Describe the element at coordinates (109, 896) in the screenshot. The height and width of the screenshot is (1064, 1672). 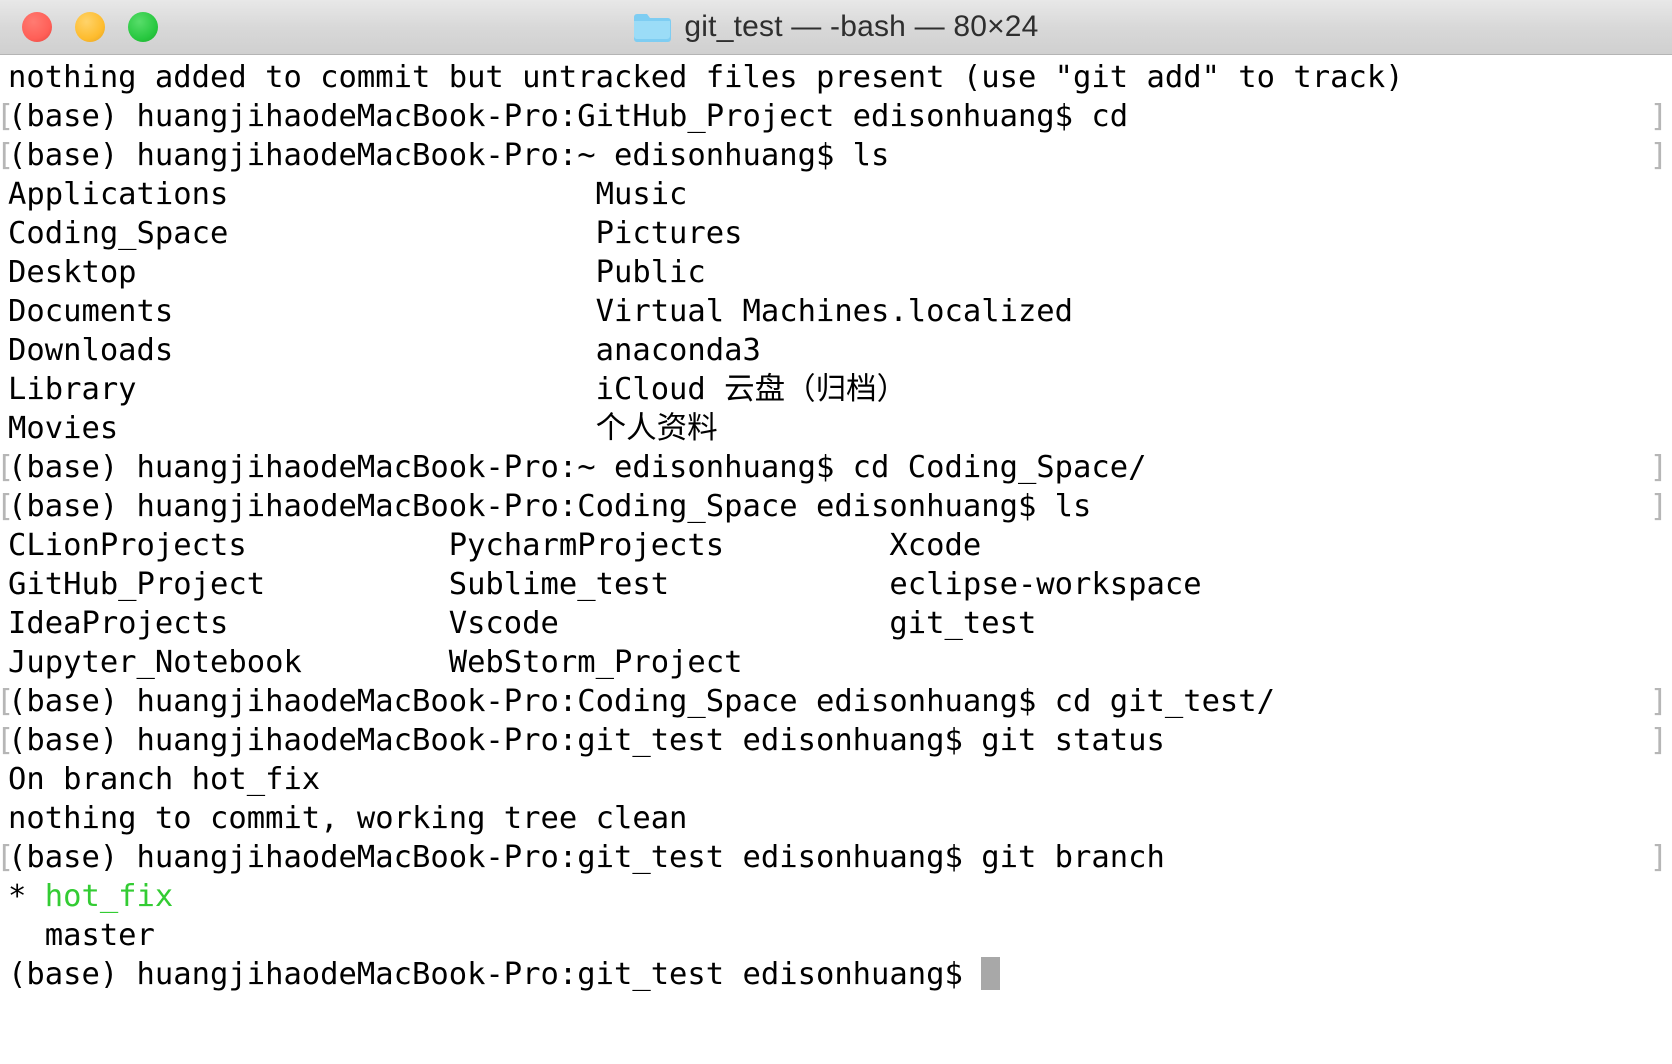
I see `current-branch-name: hot_fix` at that location.